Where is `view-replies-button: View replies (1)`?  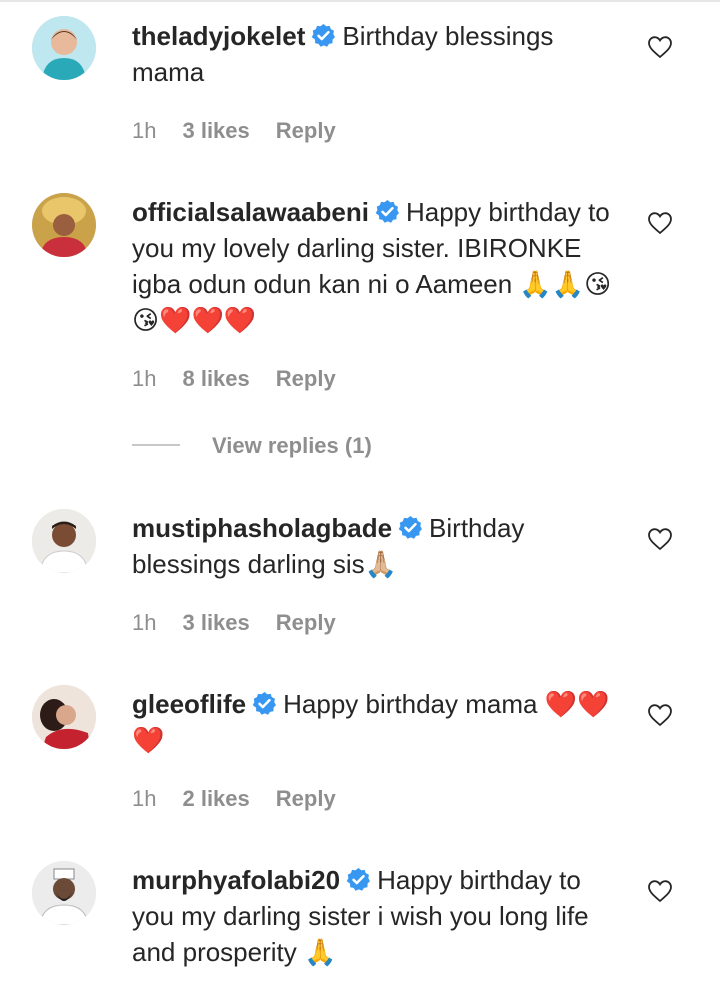
view-replies-button: View replies (1) is located at coordinates (252, 446).